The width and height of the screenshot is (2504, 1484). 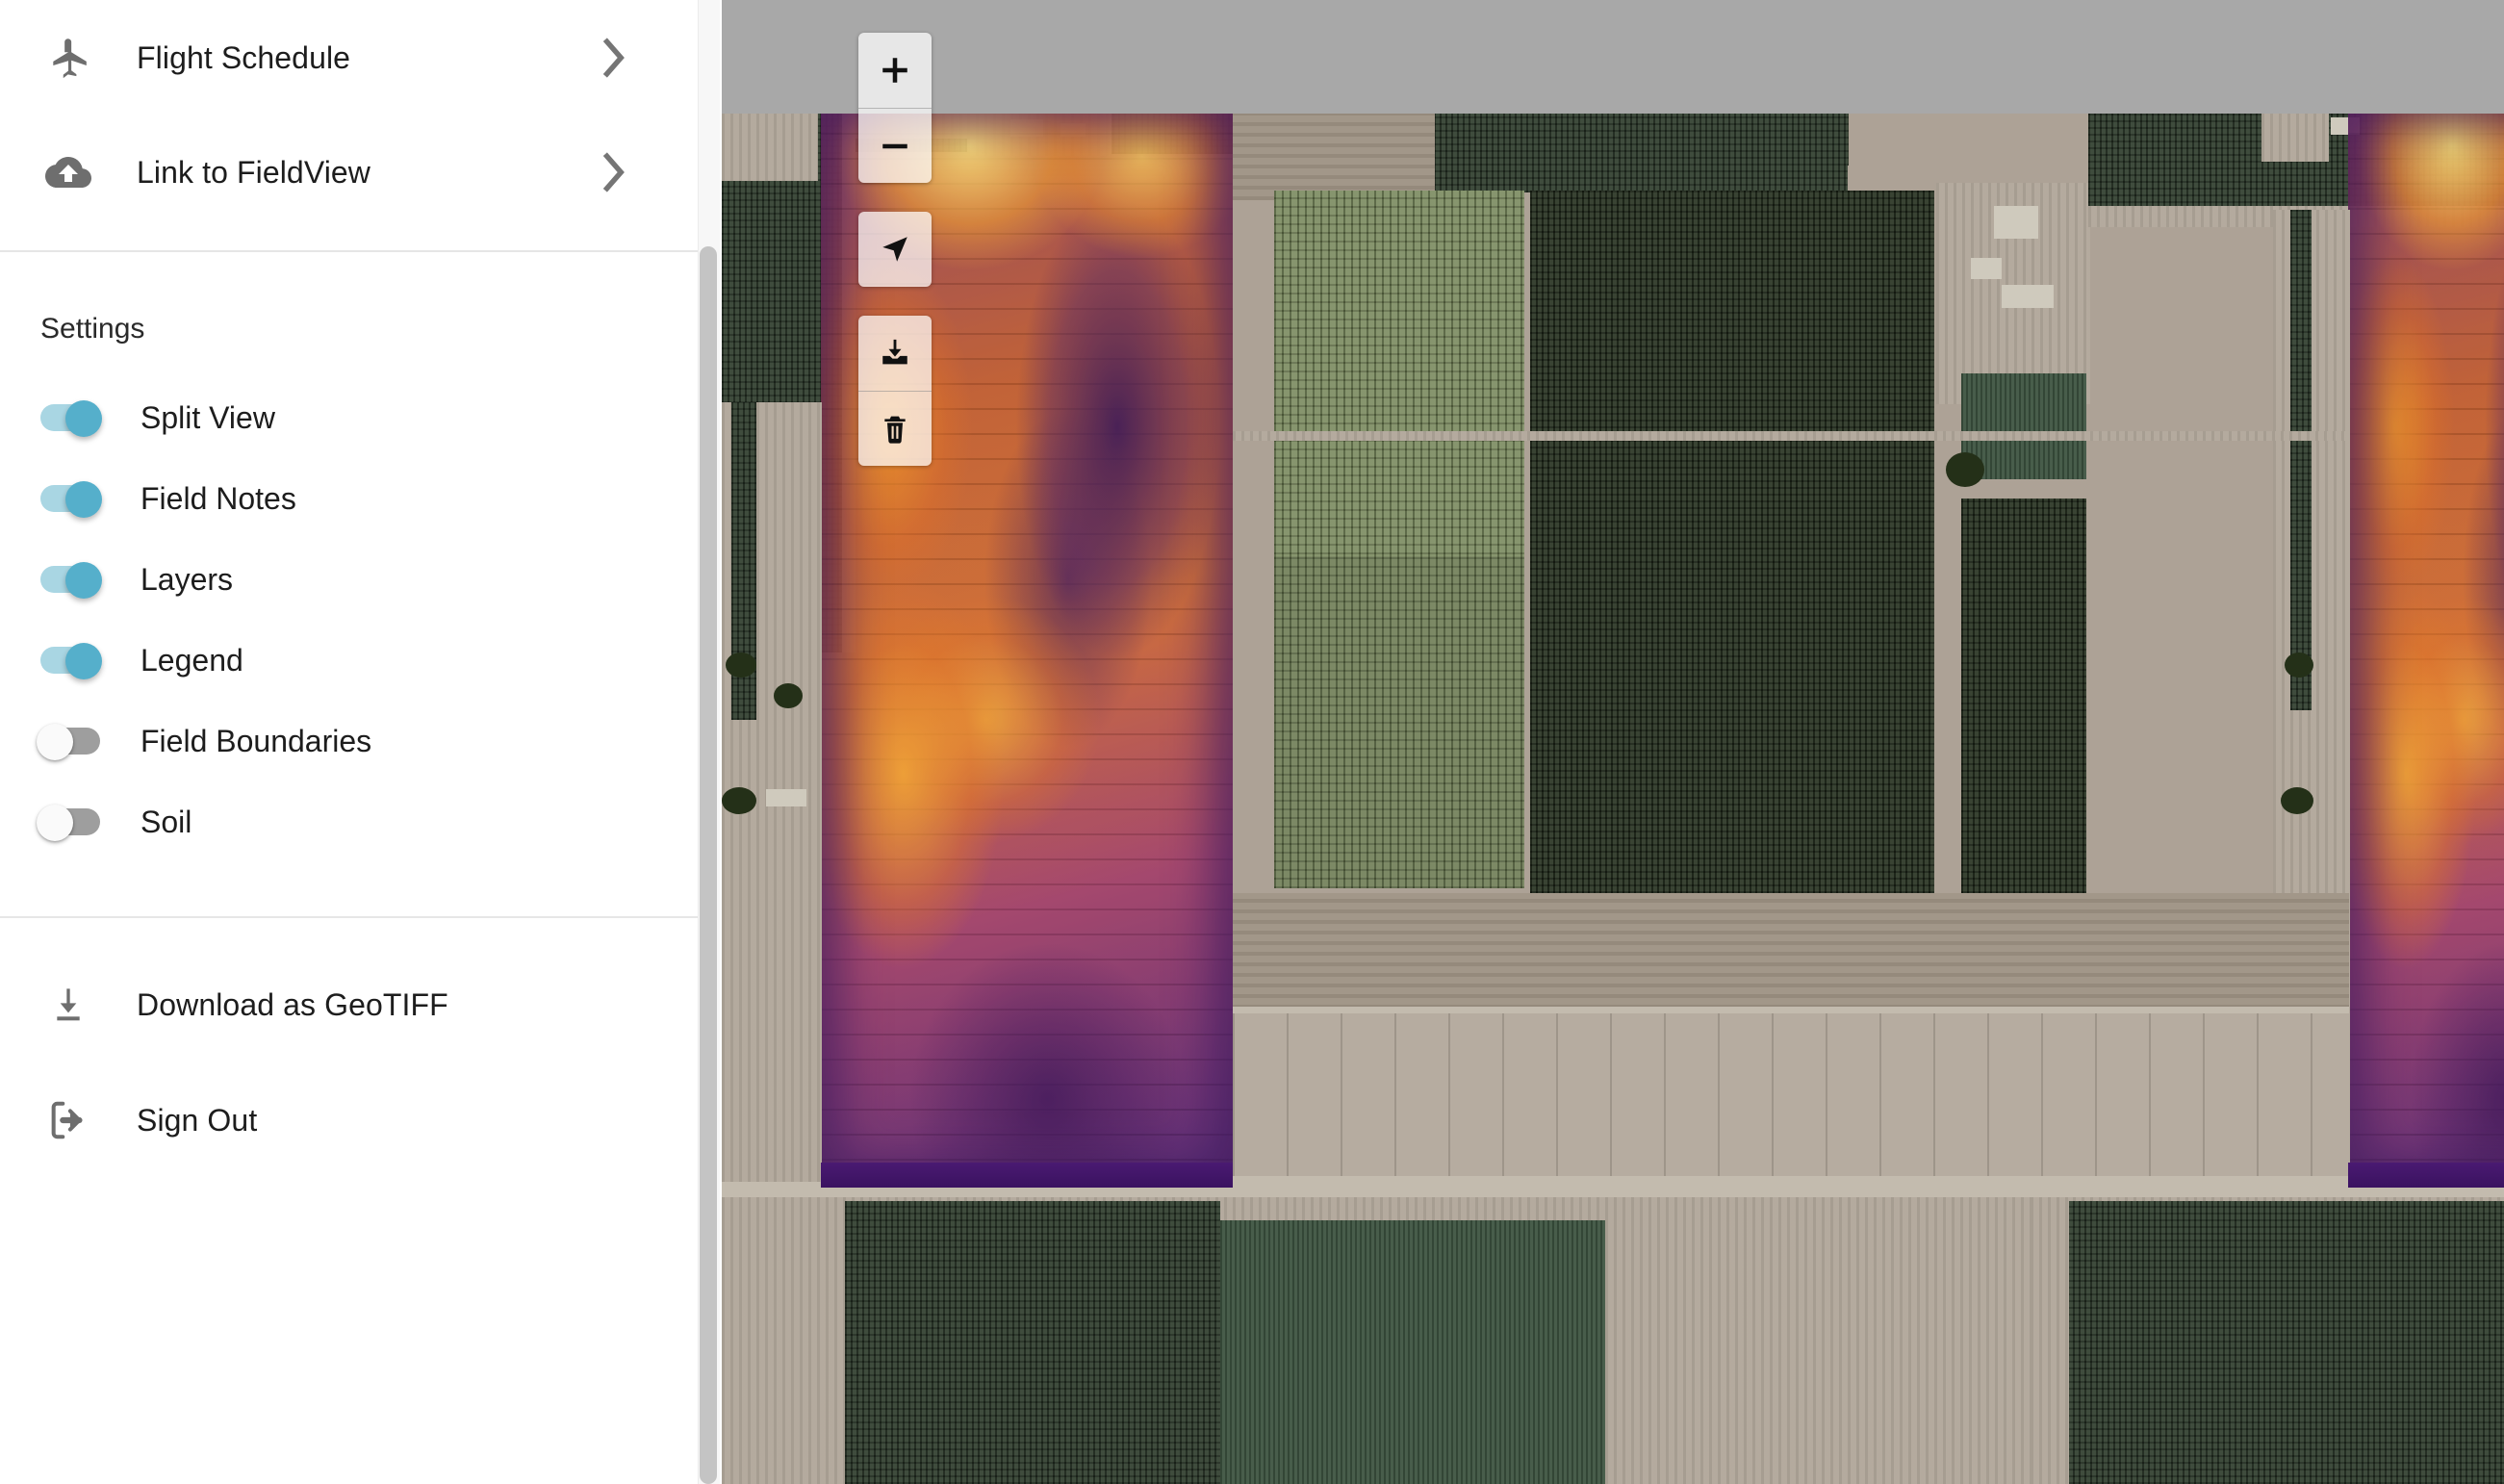 What do you see at coordinates (292, 1004) in the screenshot?
I see `sidebar-item-label: Download as GeoTIFF` at bounding box center [292, 1004].